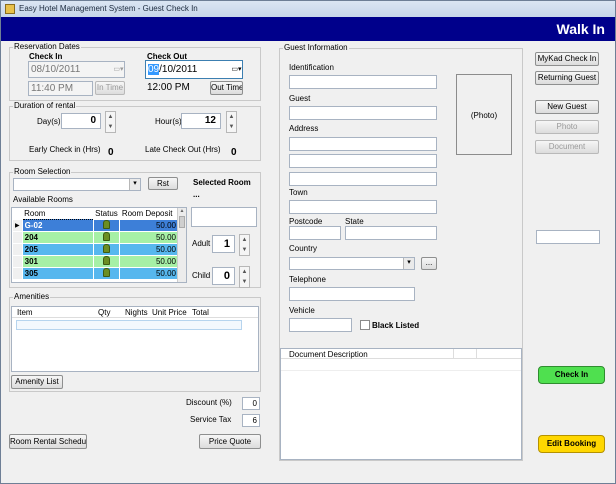  What do you see at coordinates (223, 244) in the screenshot?
I see `adult-input: 1` at bounding box center [223, 244].